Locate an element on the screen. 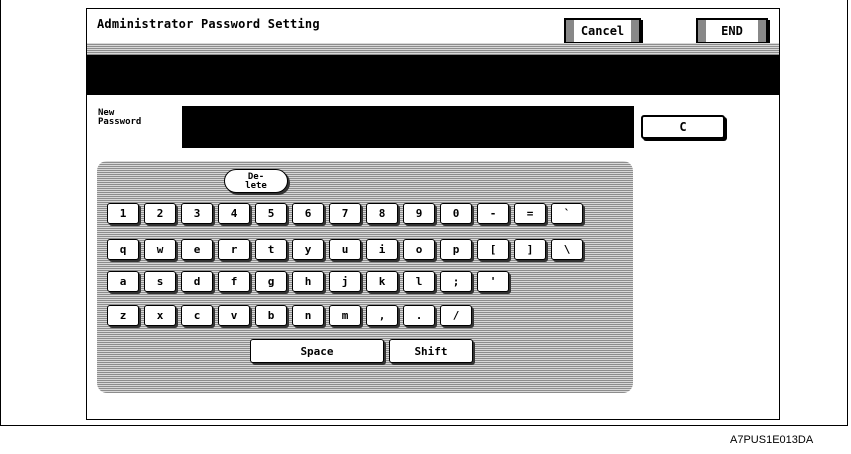 This screenshot has width=851, height=454. key-3-3: d is located at coordinates (197, 281).